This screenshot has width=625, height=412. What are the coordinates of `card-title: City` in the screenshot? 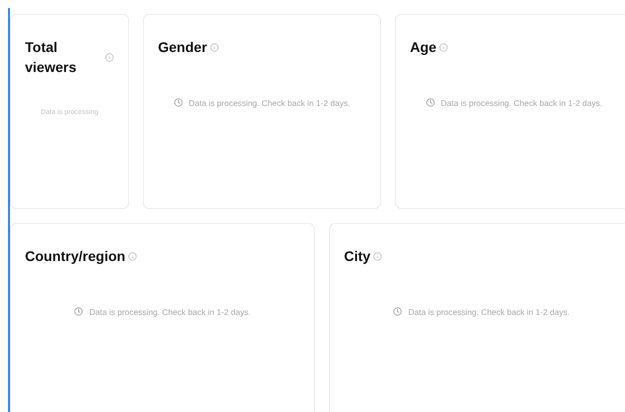 It's located at (357, 256).